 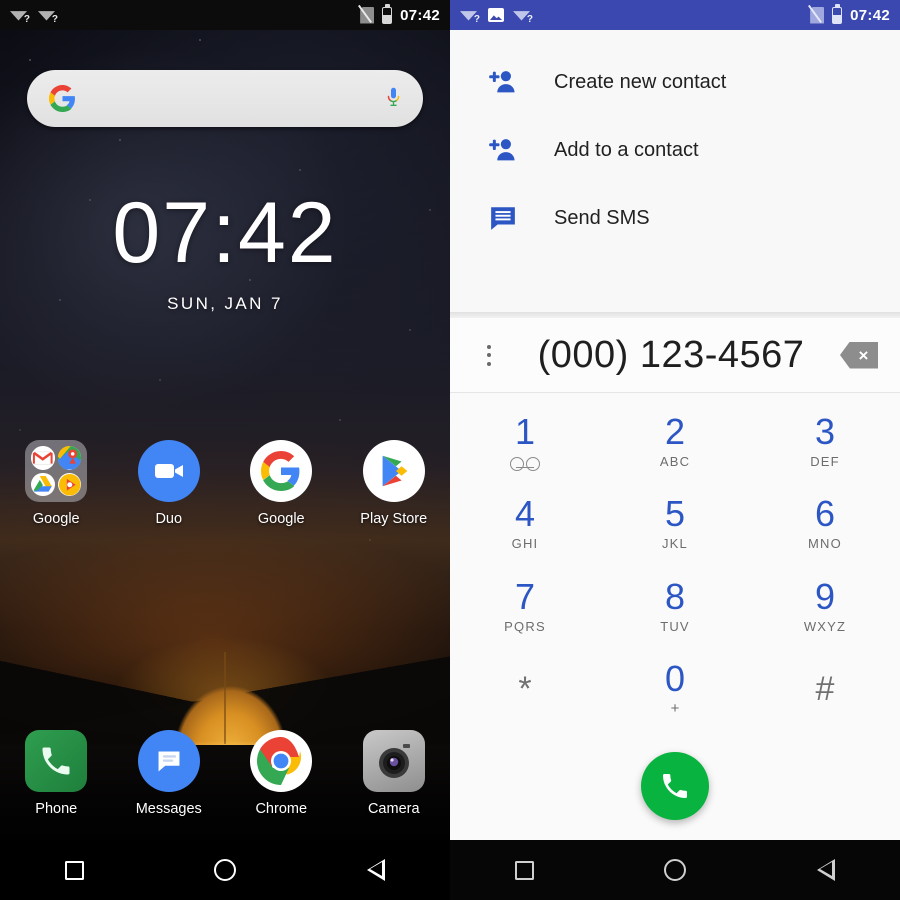 I want to click on dialpad-key-3: 3 DEF, so click(x=825, y=441).